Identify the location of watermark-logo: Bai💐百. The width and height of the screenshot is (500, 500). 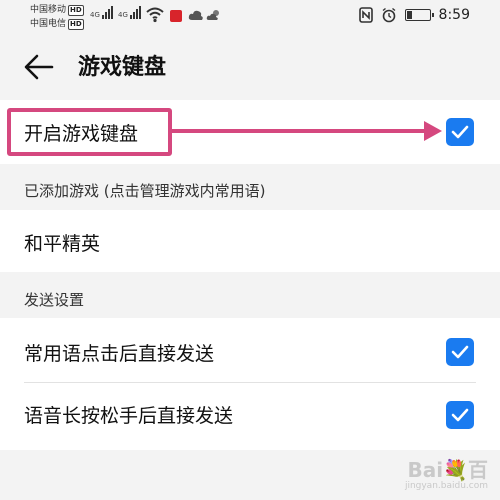
(448, 470).